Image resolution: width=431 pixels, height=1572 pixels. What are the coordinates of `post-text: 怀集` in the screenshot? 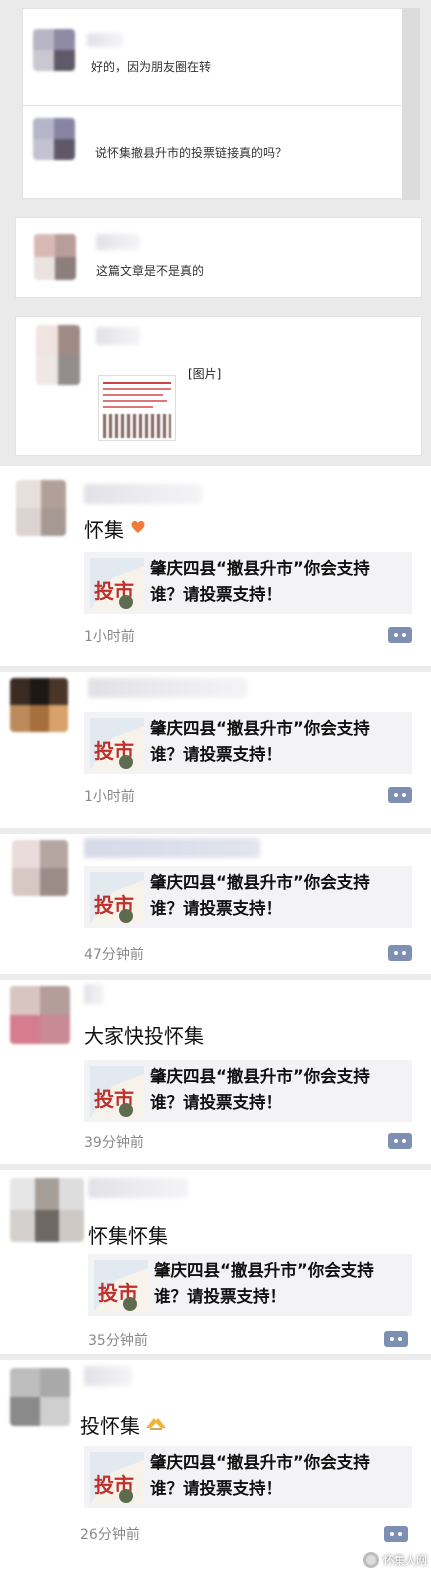 It's located at (104, 530).